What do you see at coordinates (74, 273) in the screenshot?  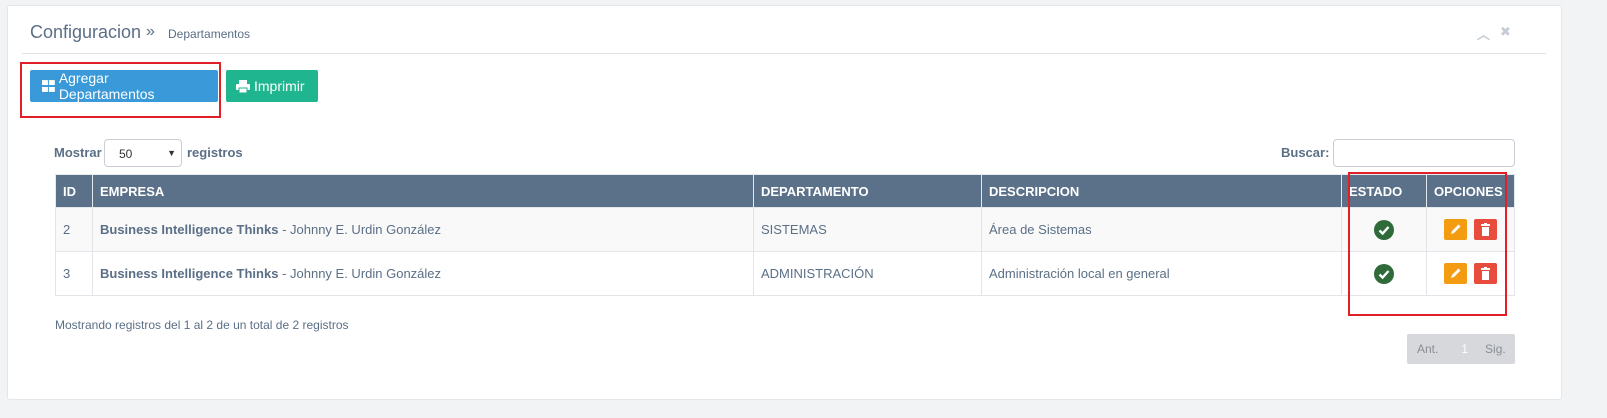 I see `cell-id: 3` at bounding box center [74, 273].